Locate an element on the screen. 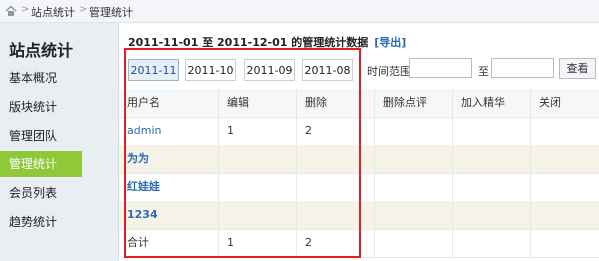 This screenshot has width=599, height=261. table-row: admin 1 2 is located at coordinates (359, 131).